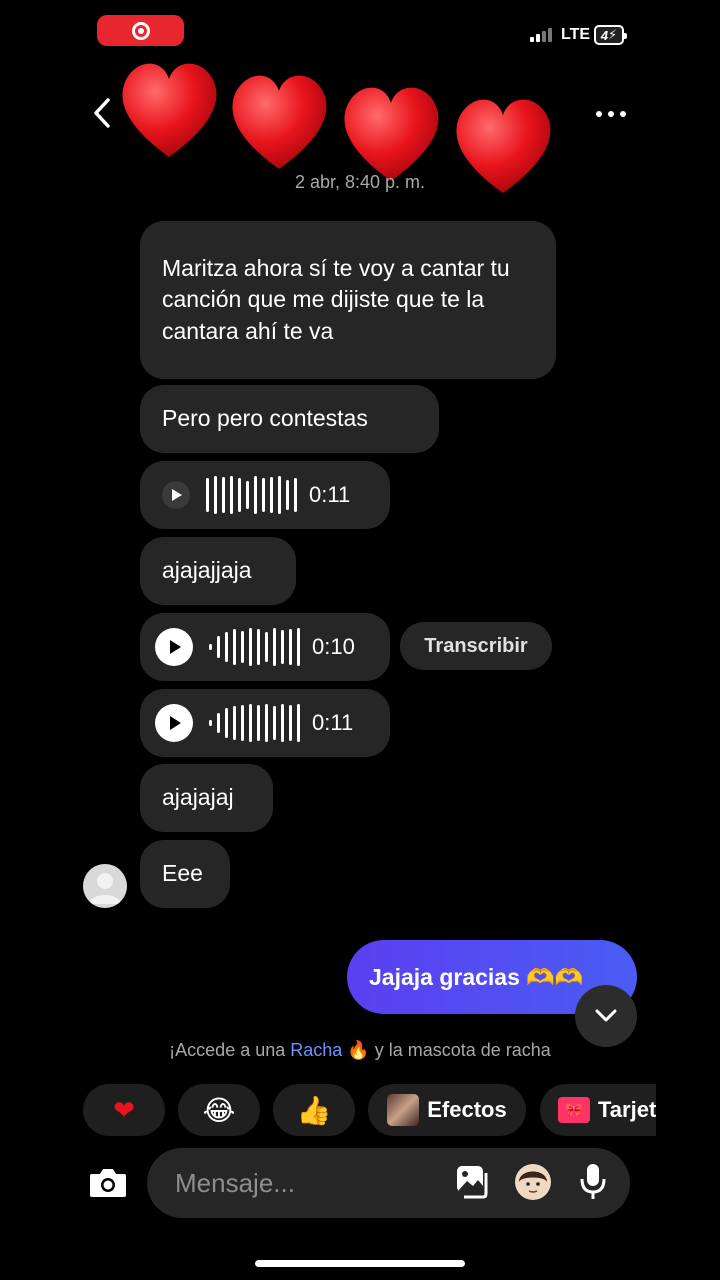  Describe the element at coordinates (105, 886) in the screenshot. I see `contact-avatar` at that location.